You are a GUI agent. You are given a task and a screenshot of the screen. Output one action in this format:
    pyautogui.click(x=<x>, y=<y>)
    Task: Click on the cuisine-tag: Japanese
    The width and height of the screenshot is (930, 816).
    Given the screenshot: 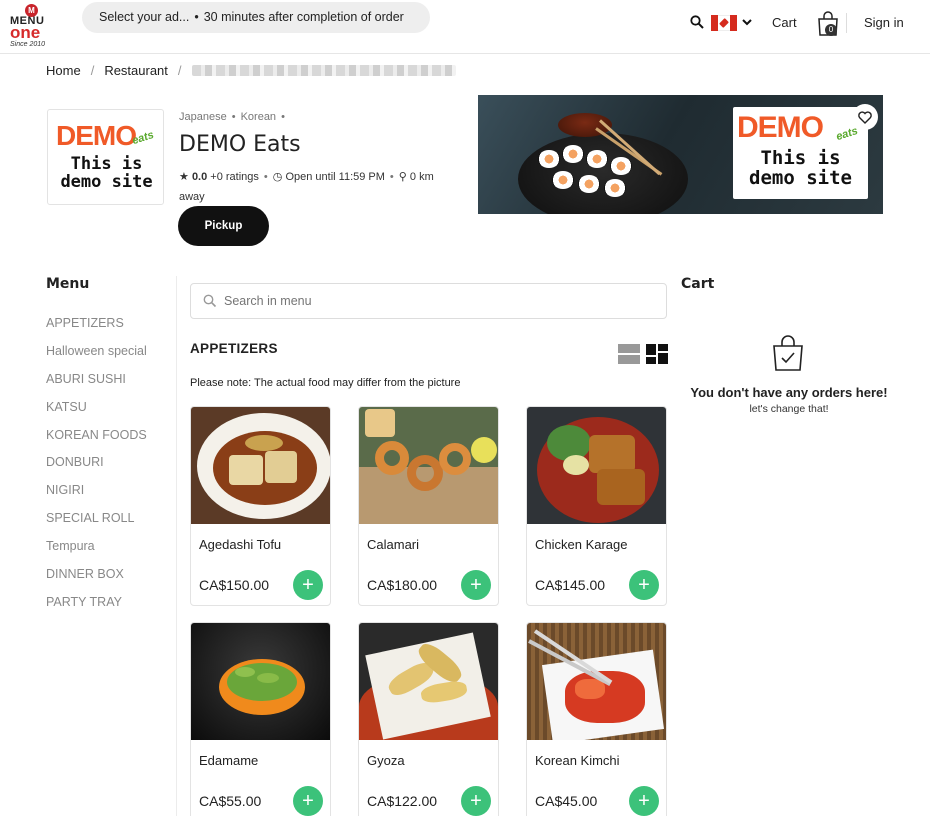 What is the action you would take?
    pyautogui.click(x=203, y=117)
    